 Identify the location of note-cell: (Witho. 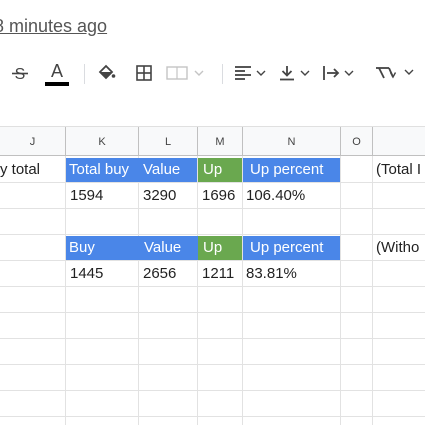
(400, 248).